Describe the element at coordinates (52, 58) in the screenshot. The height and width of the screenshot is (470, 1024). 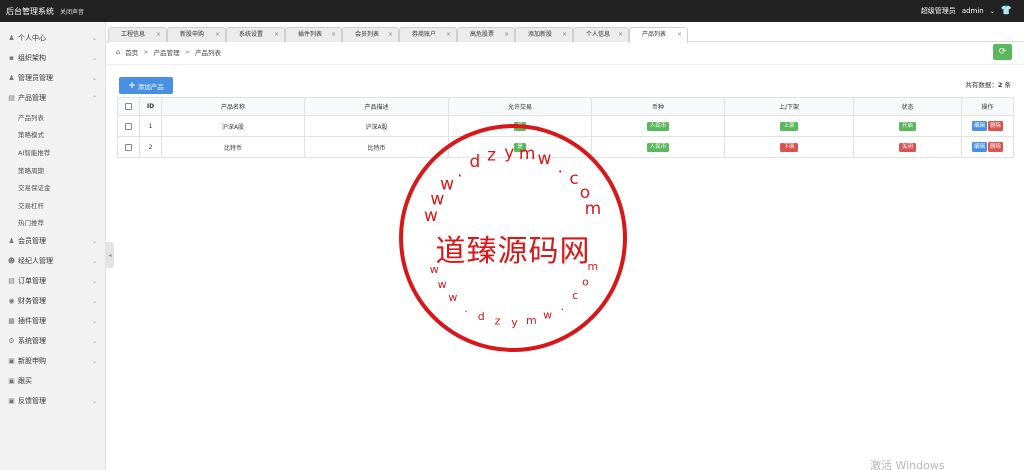
I see `sidebar-item-organization: ▪ 组织架构 ⌄` at that location.